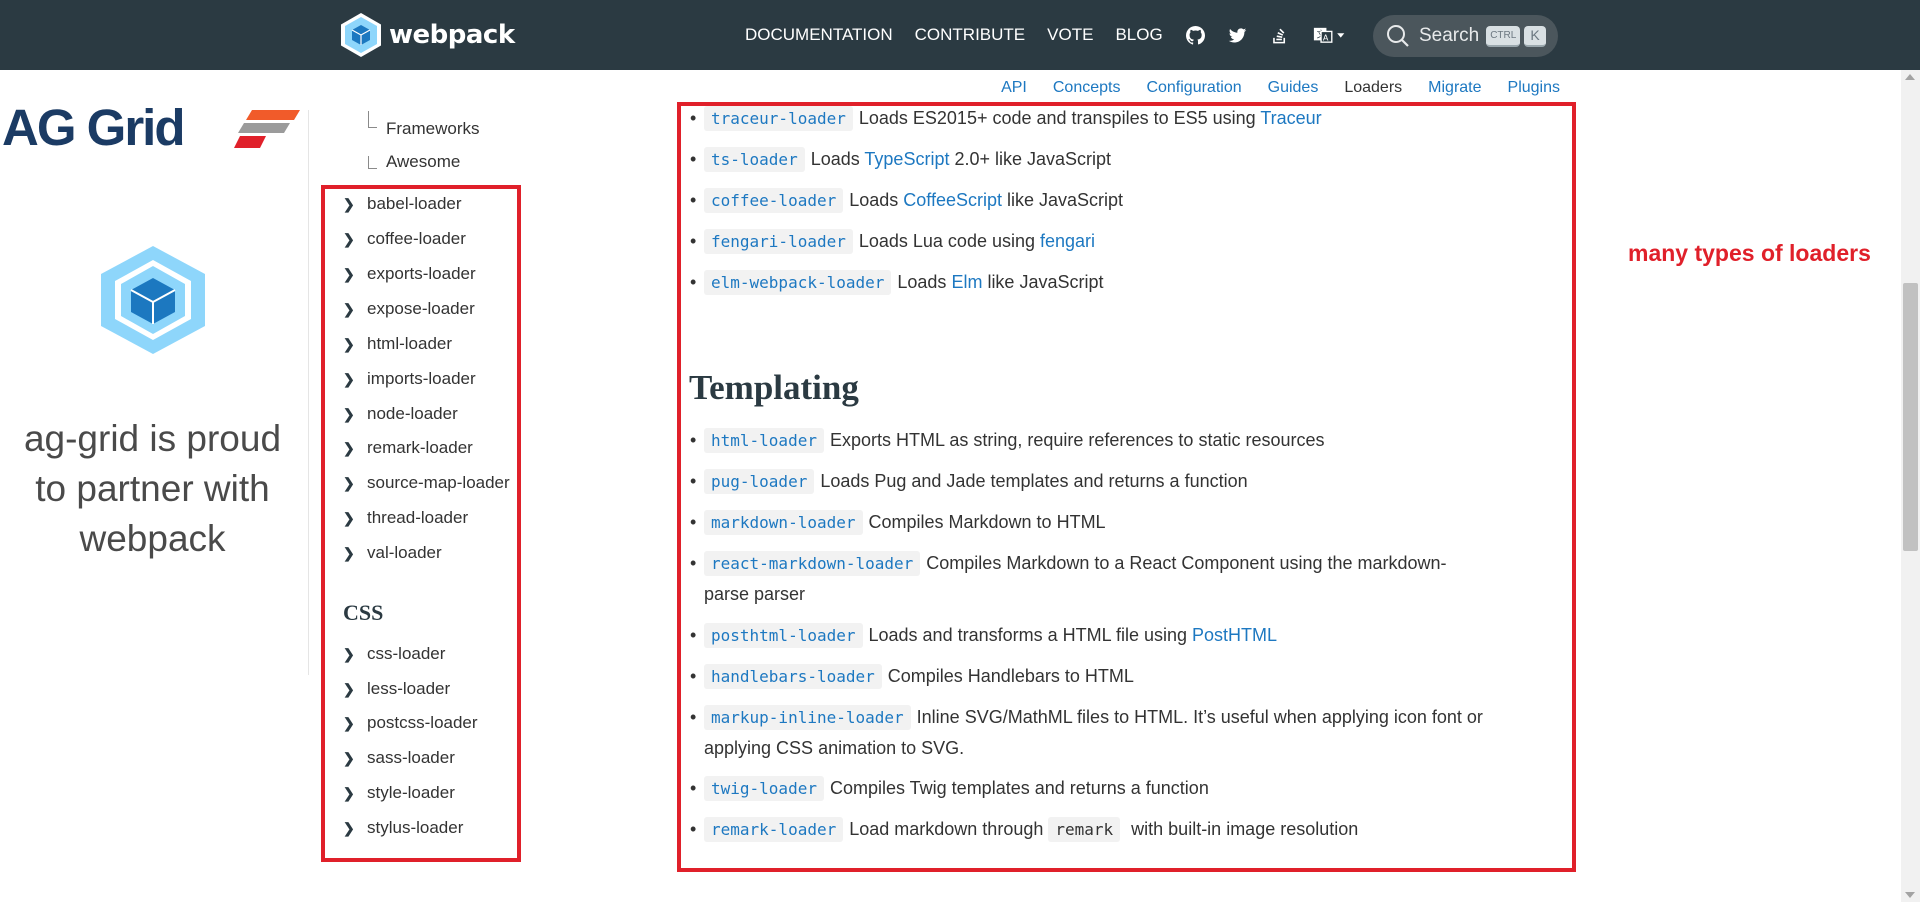 Image resolution: width=1920 pixels, height=902 pixels. What do you see at coordinates (427, 35) in the screenshot?
I see `webpack-logo: webpack` at bounding box center [427, 35].